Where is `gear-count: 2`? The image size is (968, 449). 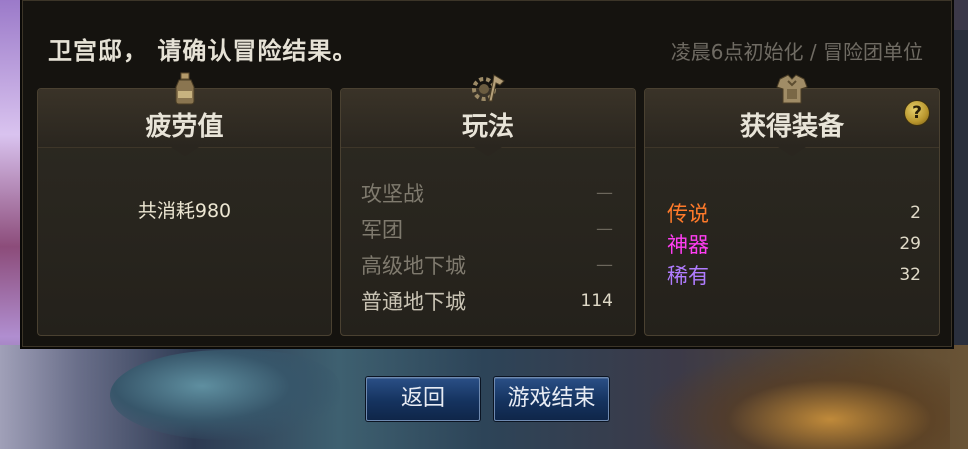
gear-count: 2 is located at coordinates (915, 212).